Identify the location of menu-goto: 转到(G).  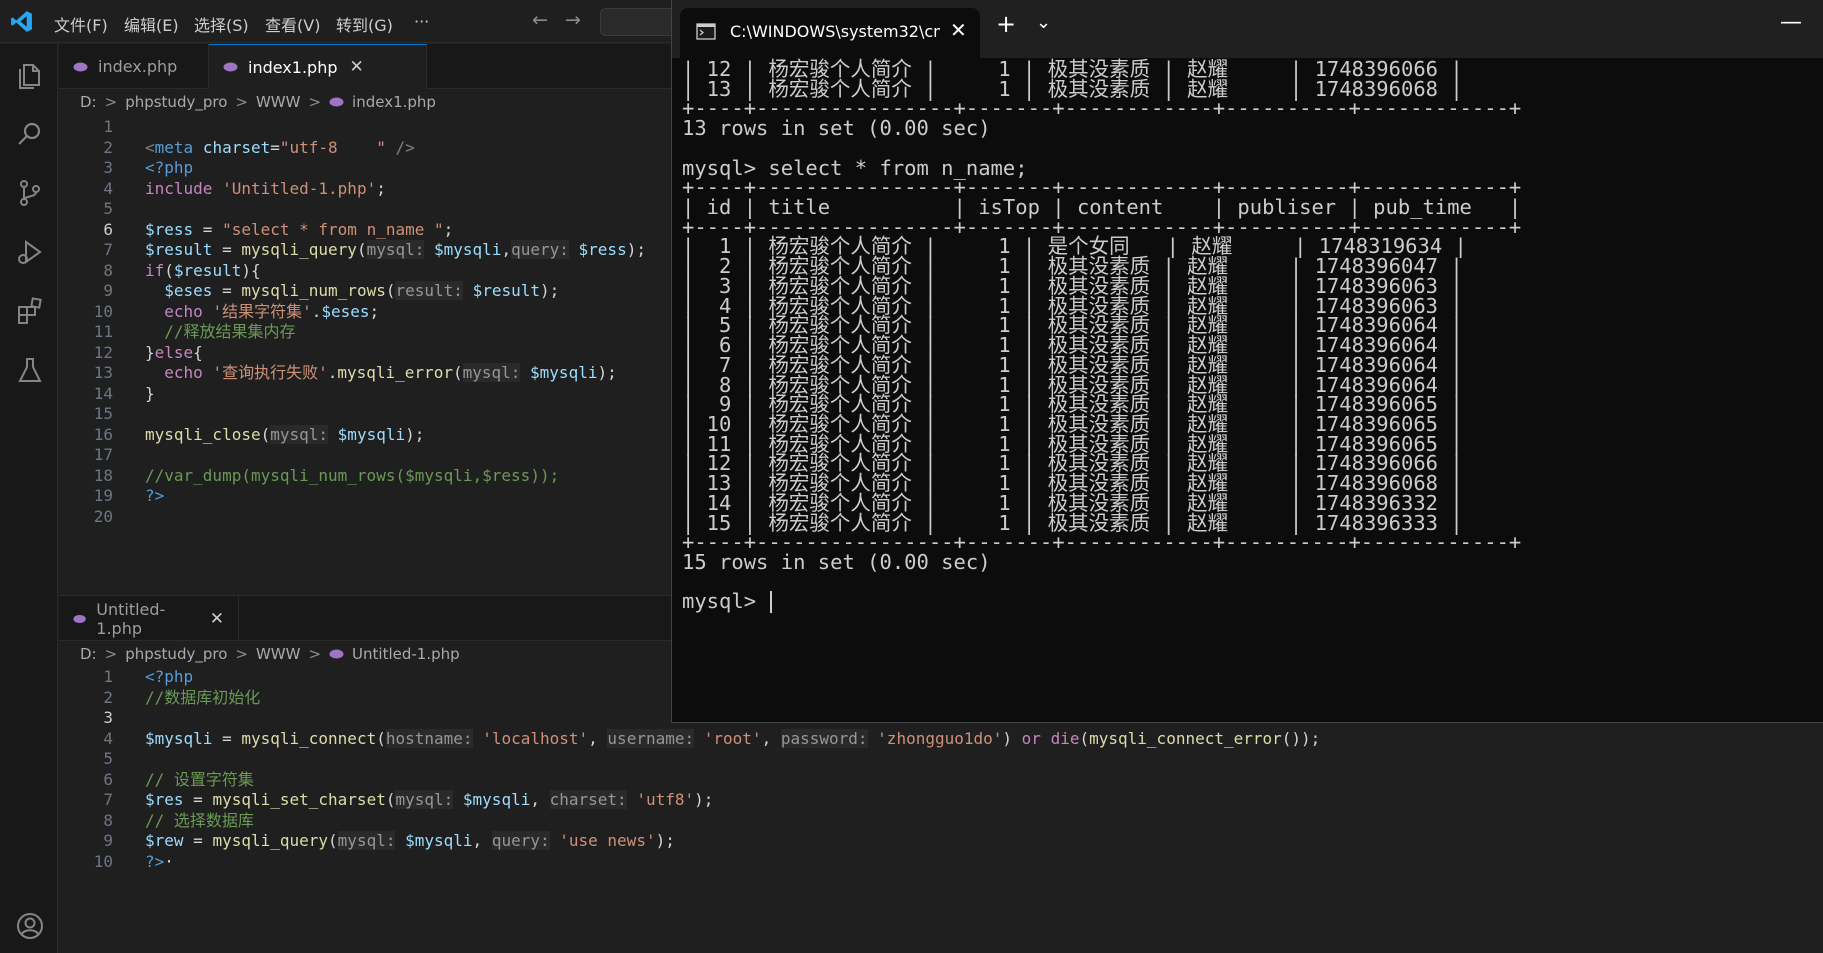
(364, 24).